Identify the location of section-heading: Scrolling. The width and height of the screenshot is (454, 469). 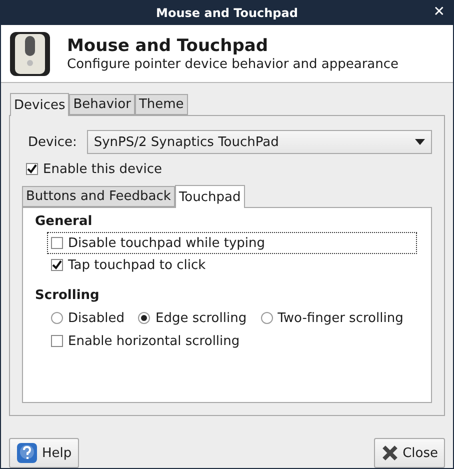
(67, 295).